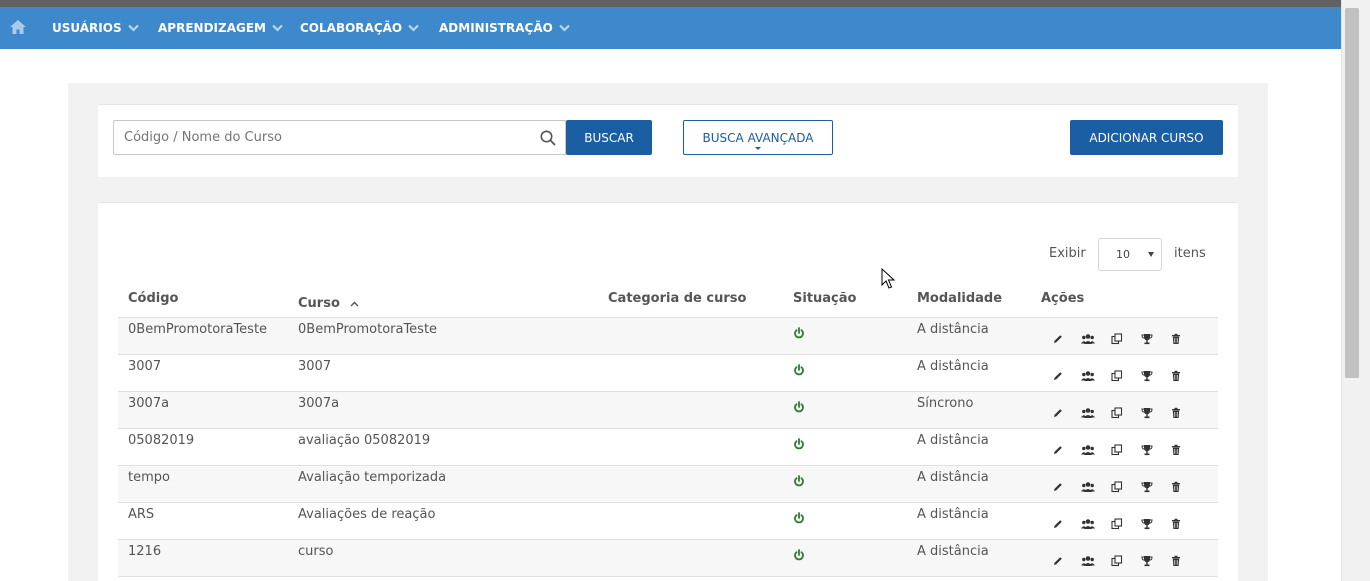  What do you see at coordinates (496, 28) in the screenshot?
I see `nav-item-label: ADMINISTRAÇÃO` at bounding box center [496, 28].